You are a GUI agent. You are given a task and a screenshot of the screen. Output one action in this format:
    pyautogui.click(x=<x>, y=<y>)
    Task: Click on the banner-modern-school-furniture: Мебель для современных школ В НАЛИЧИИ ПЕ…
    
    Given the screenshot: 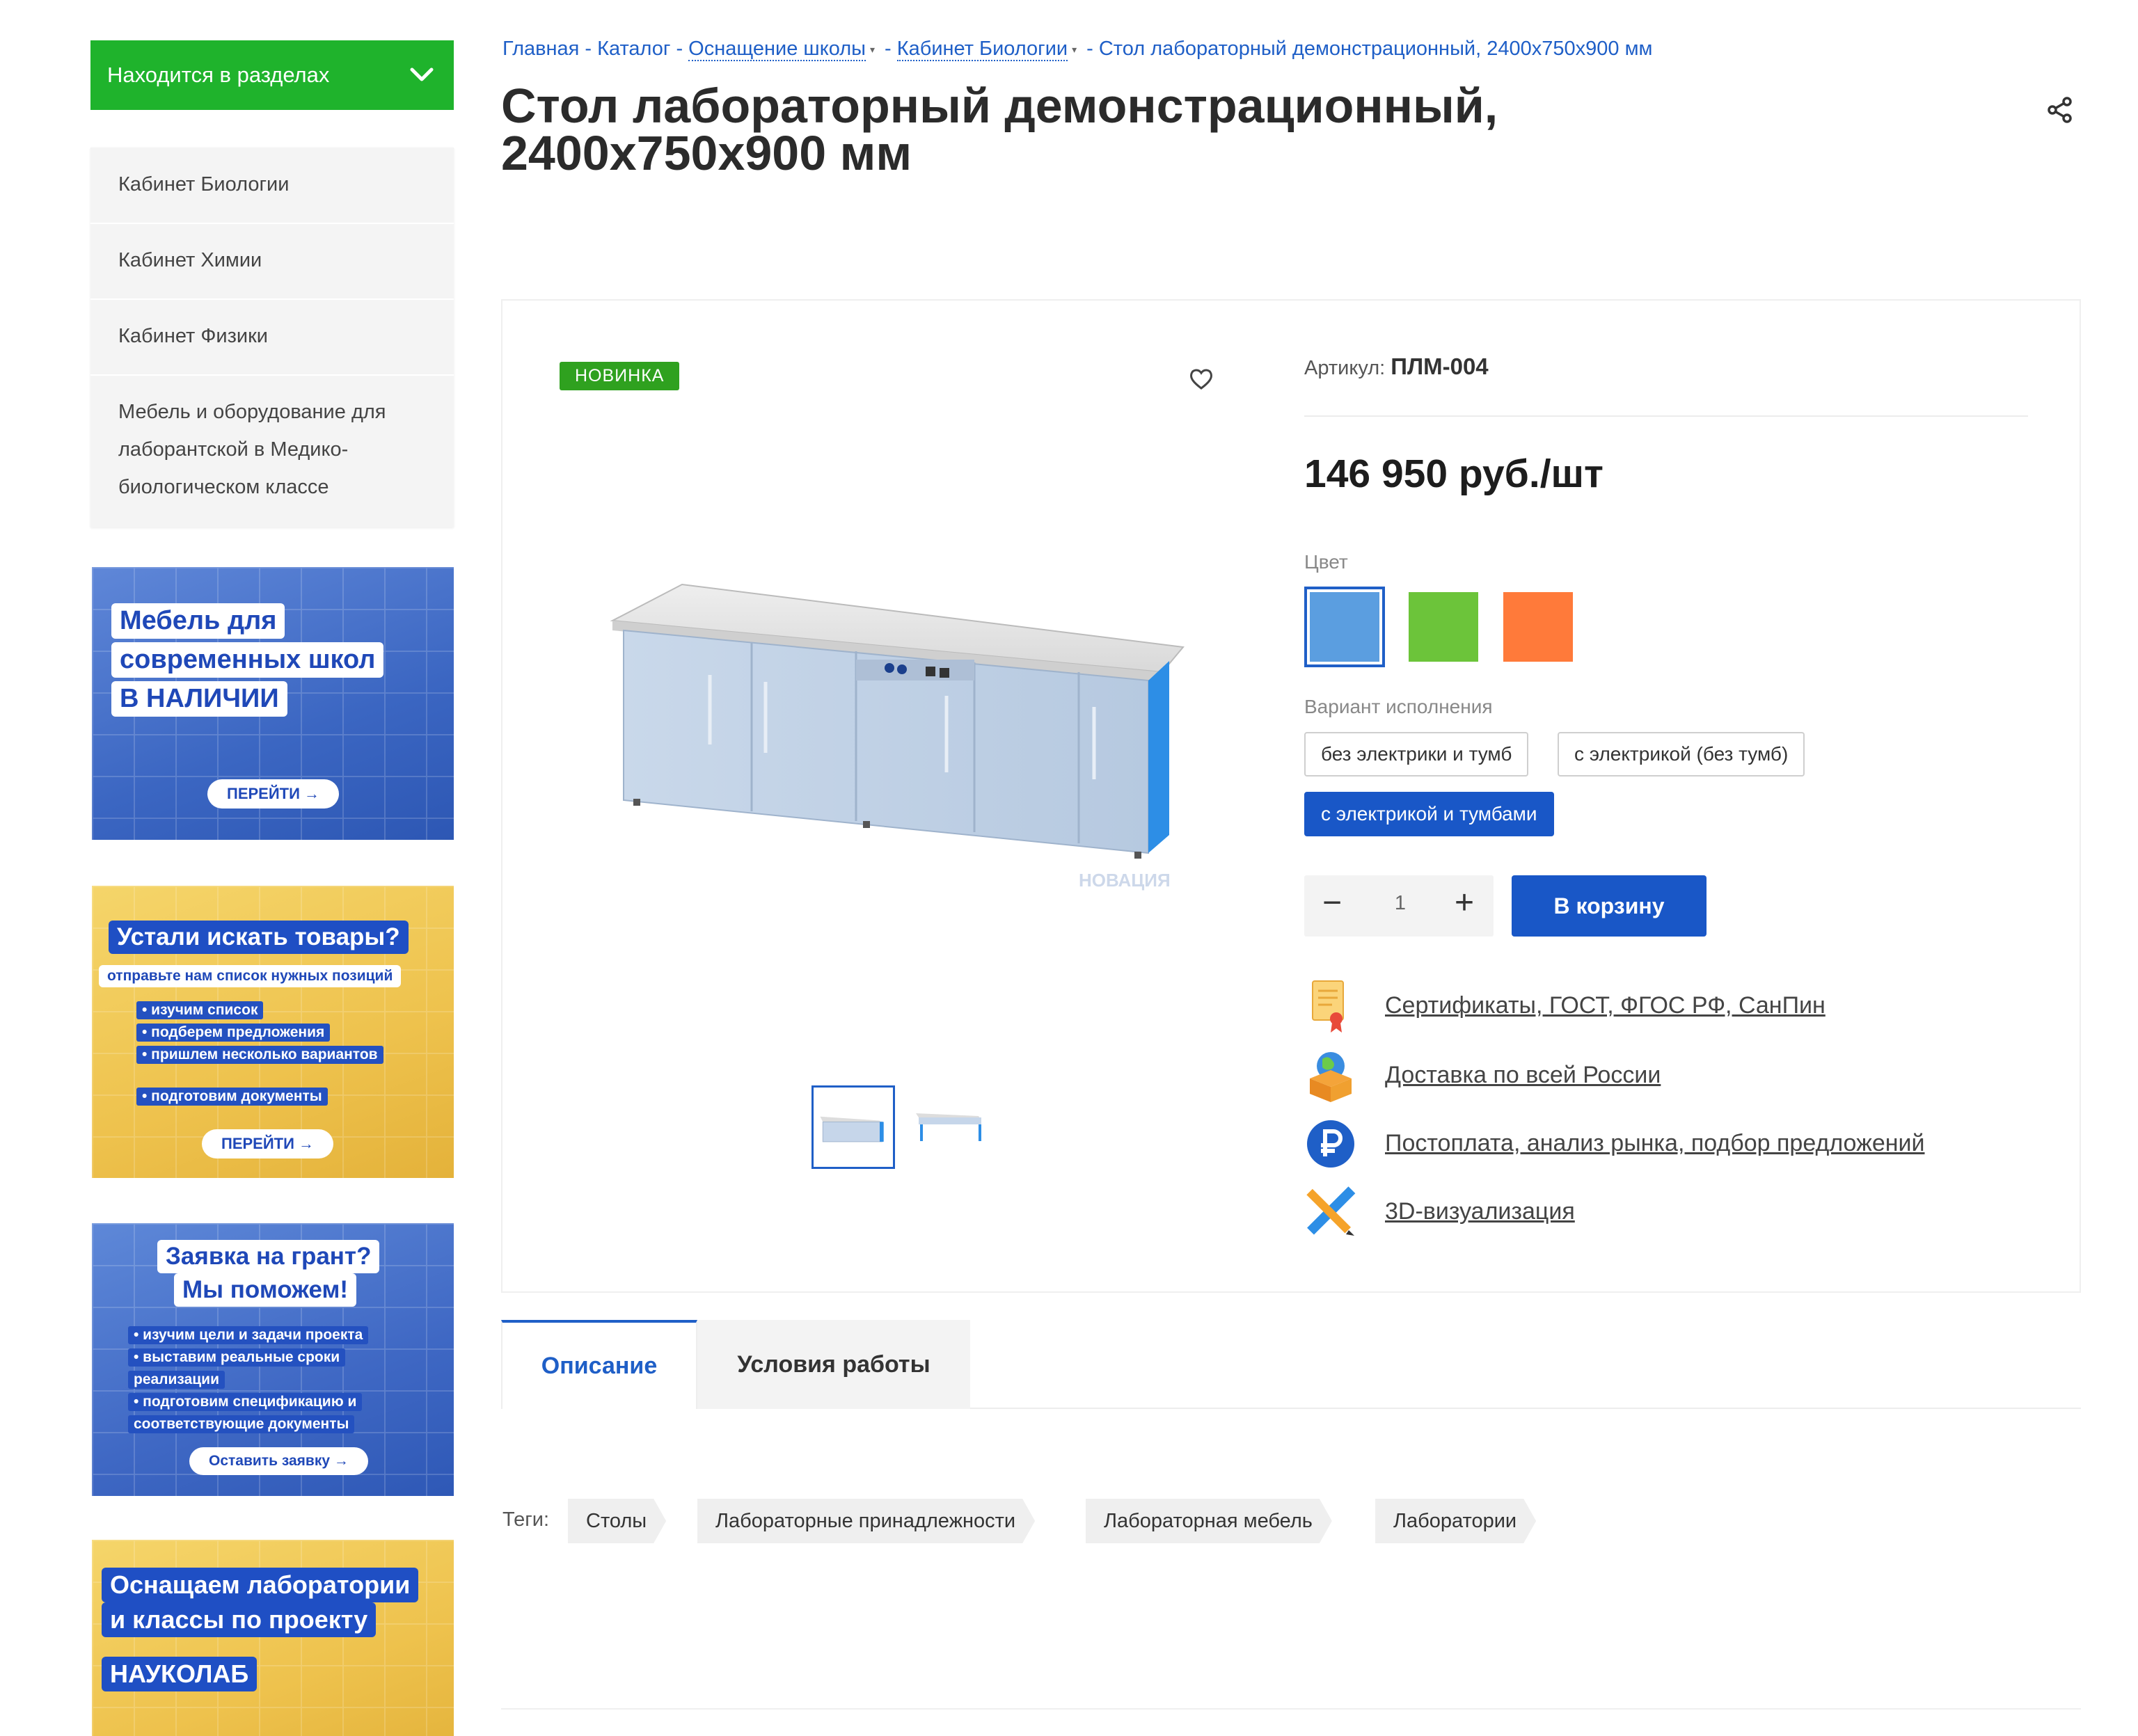 What is the action you would take?
    pyautogui.click(x=273, y=703)
    